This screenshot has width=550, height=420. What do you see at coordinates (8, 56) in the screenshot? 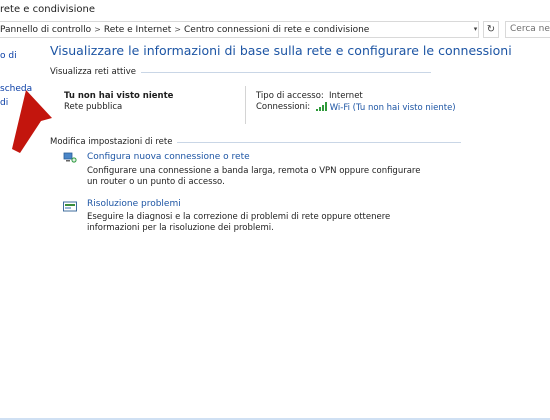
I see `sidebar-item-1: o di` at bounding box center [8, 56].